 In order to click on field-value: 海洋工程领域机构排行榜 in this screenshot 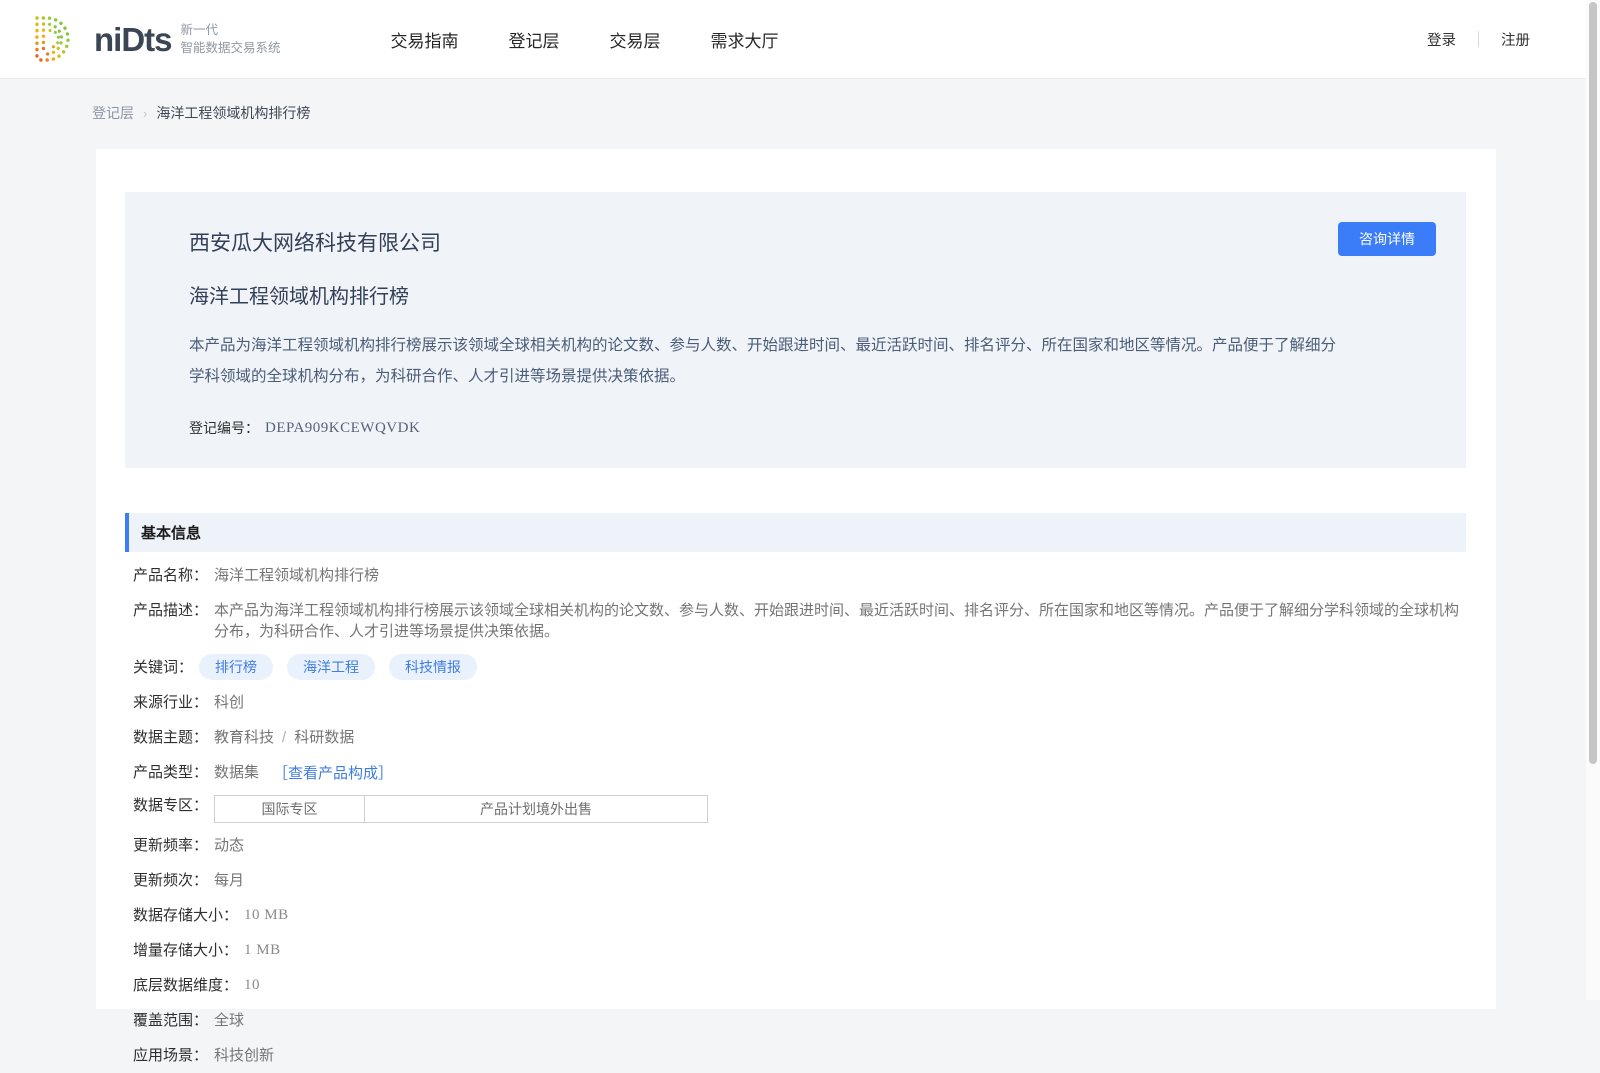, I will do `click(297, 575)`.